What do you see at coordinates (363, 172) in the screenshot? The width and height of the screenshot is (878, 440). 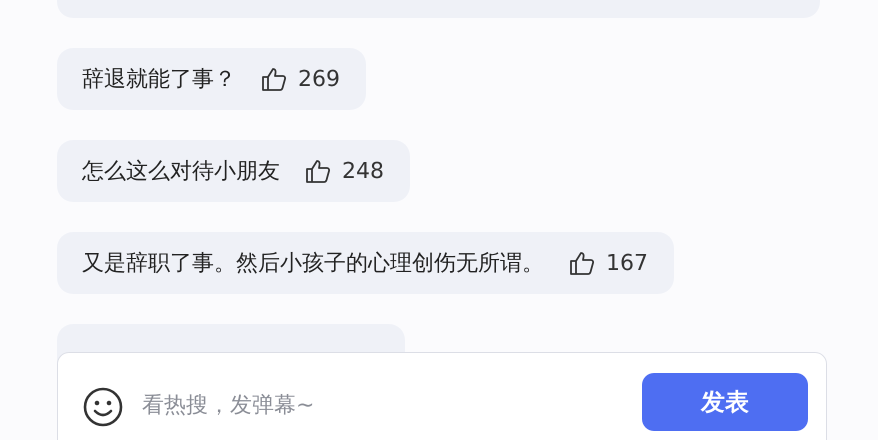 I see `like-count: 248` at bounding box center [363, 172].